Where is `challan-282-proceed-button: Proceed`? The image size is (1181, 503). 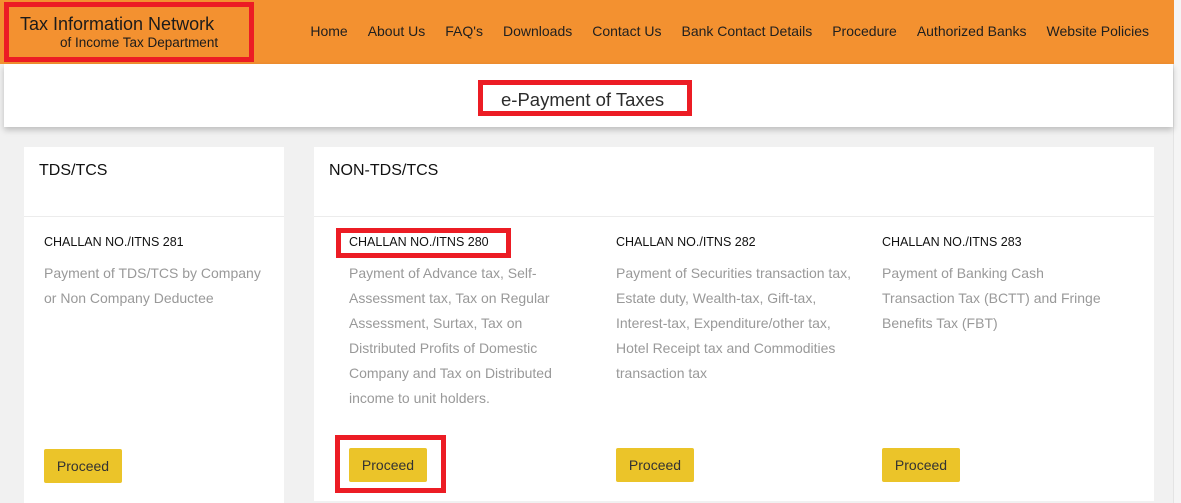
challan-282-proceed-button: Proceed is located at coordinates (655, 465).